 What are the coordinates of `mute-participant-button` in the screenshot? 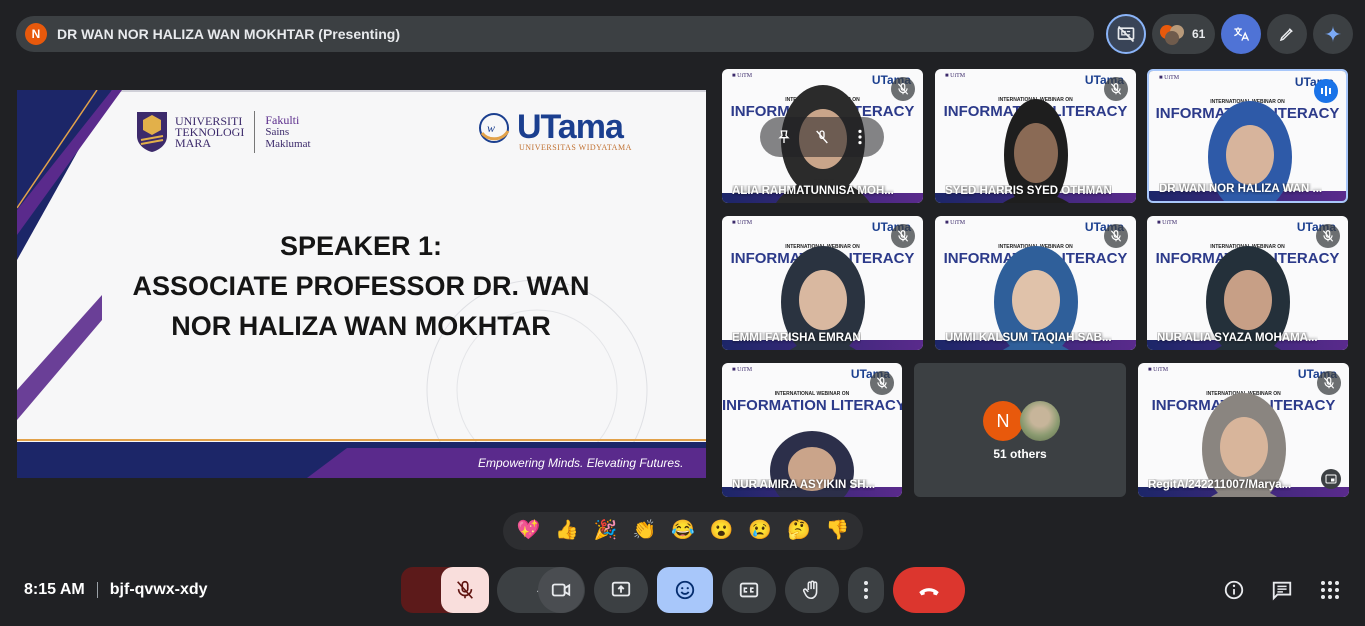 It's located at (822, 137).